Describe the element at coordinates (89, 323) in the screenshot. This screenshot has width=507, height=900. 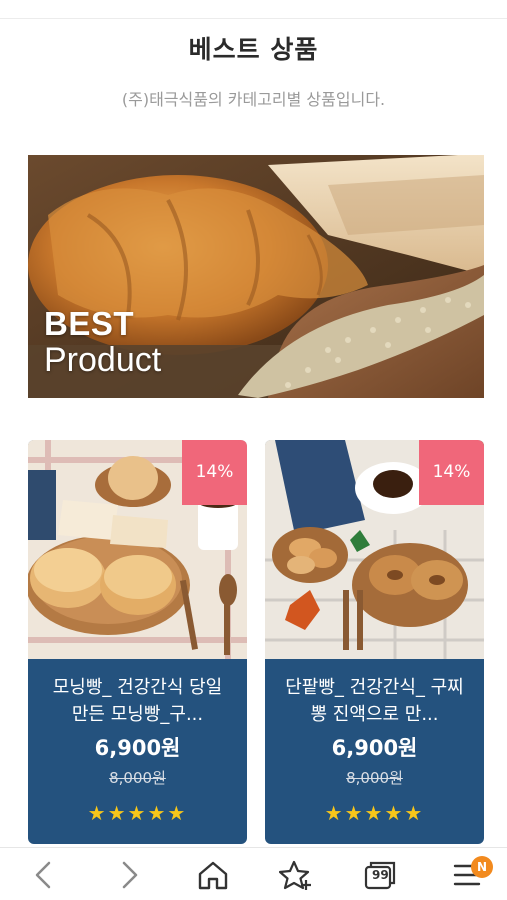
I see `banner-title-best: BEST` at that location.